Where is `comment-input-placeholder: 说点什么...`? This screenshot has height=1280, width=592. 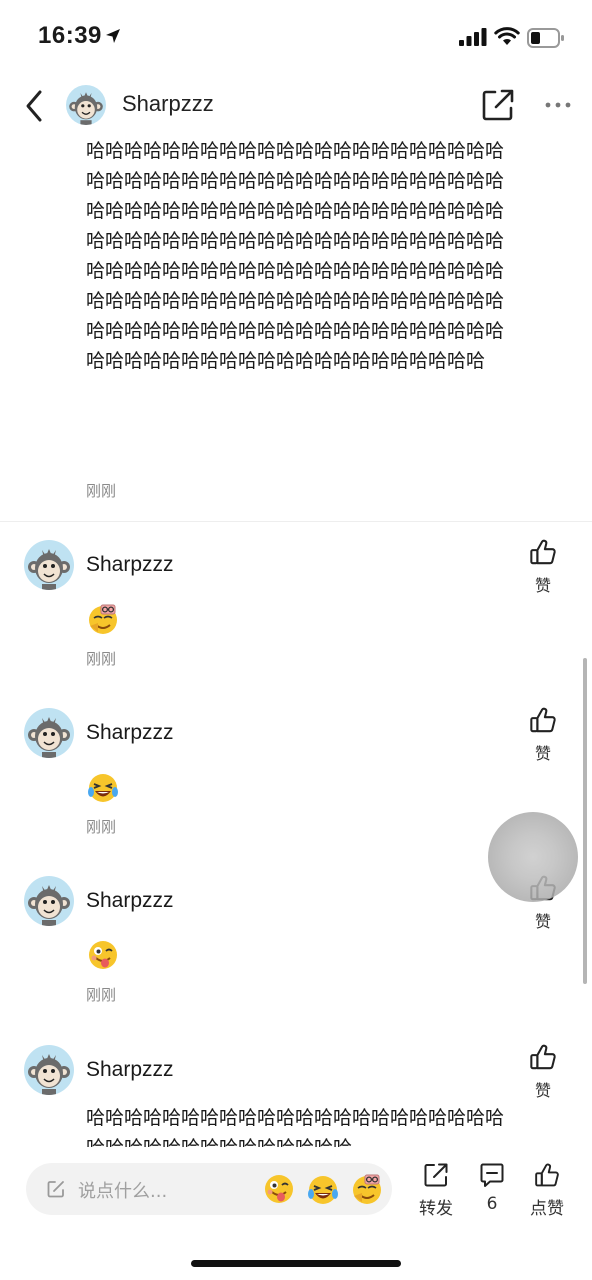
comment-input-placeholder: 说点什么... is located at coordinates (123, 1191).